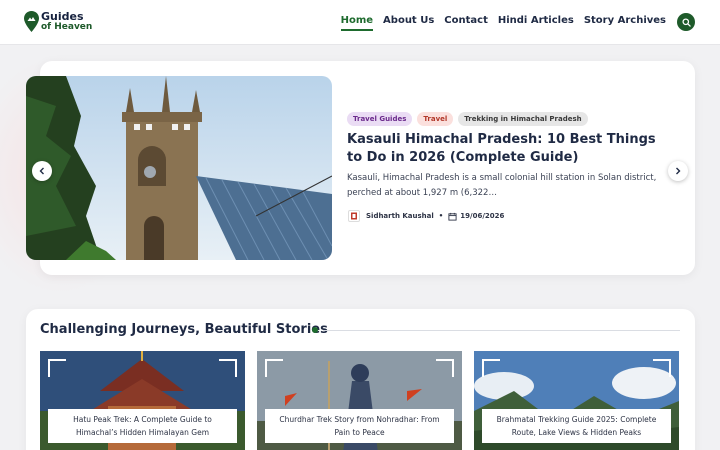  I want to click on chevron-left-icon, so click(41, 171).